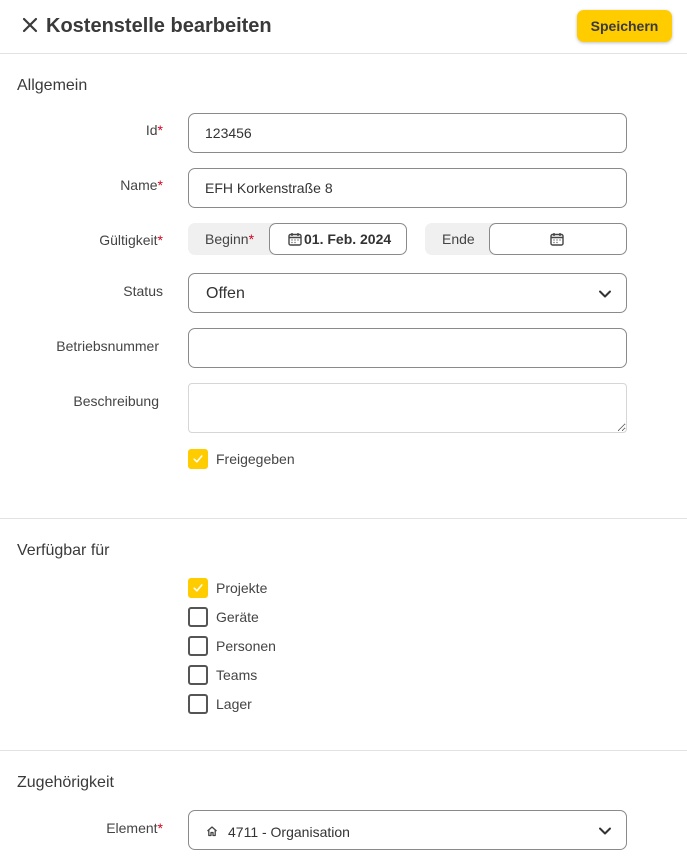 Image resolution: width=687 pixels, height=867 pixels. Describe the element at coordinates (198, 675) in the screenshot. I see `teams-checkbox` at that location.